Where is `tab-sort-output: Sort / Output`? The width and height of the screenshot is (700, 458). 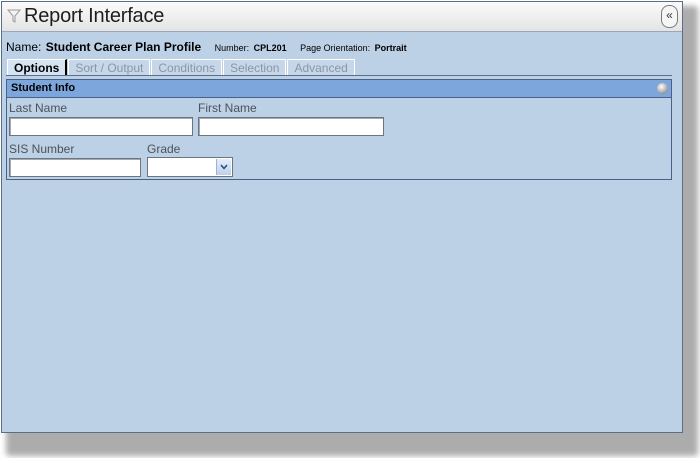
tab-sort-output: Sort / Output is located at coordinates (109, 67).